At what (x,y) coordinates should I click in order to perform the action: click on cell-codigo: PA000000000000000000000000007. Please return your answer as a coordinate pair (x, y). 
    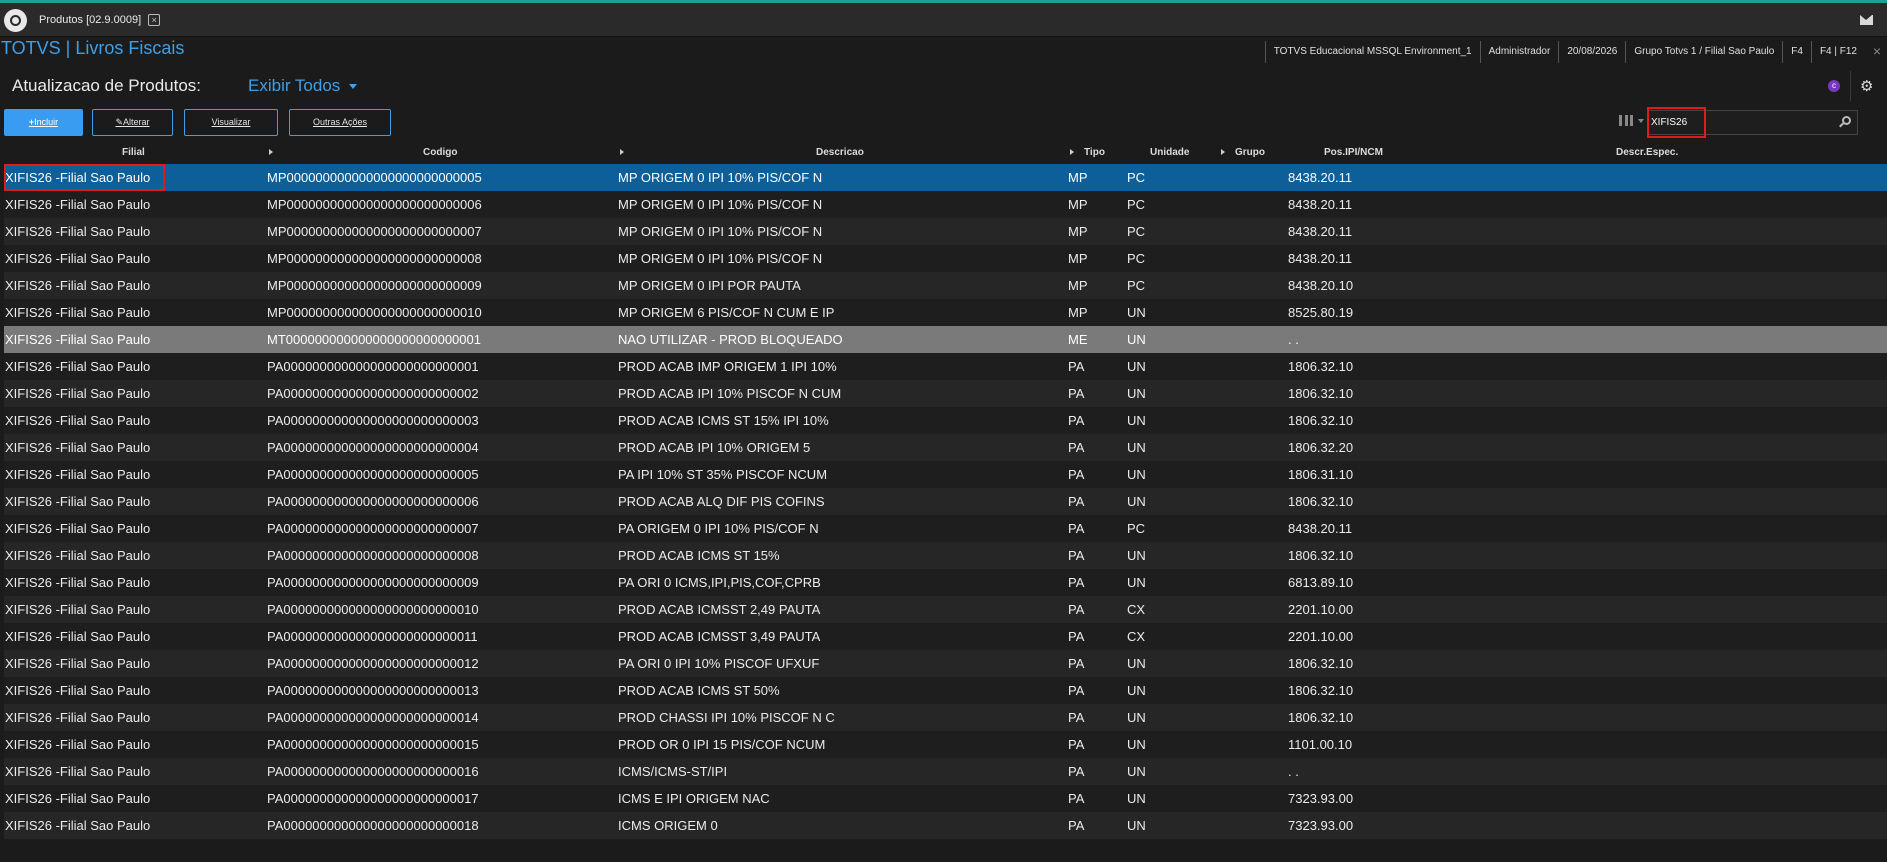
    Looking at the image, I should click on (373, 528).